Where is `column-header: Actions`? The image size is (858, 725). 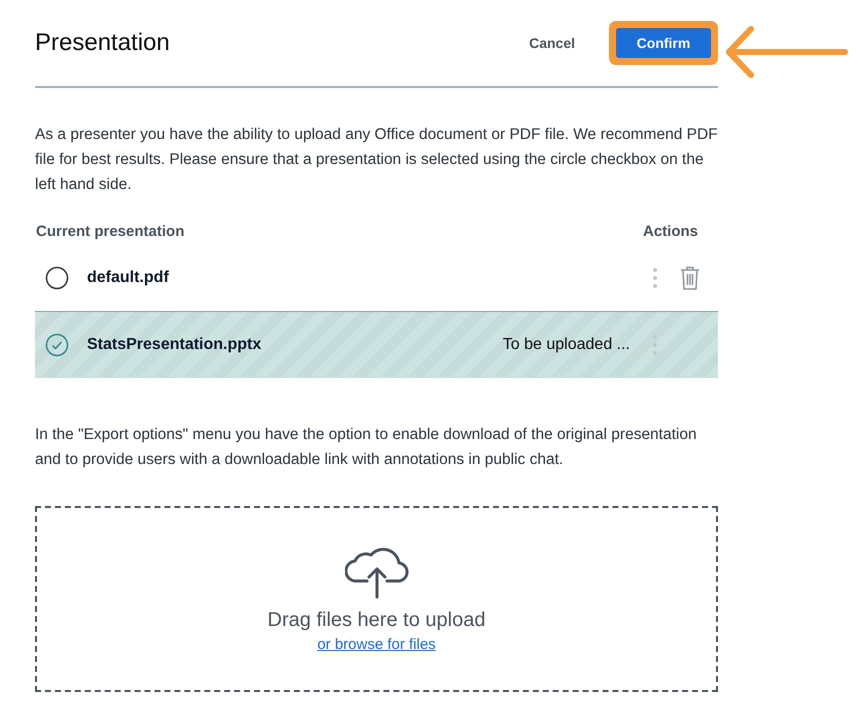 column-header: Actions is located at coordinates (670, 232).